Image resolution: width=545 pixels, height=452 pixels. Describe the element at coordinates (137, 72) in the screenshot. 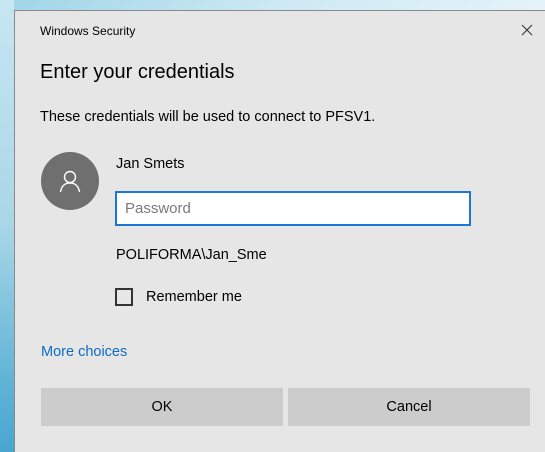

I see `dialog-heading: Enter your credentials` at that location.